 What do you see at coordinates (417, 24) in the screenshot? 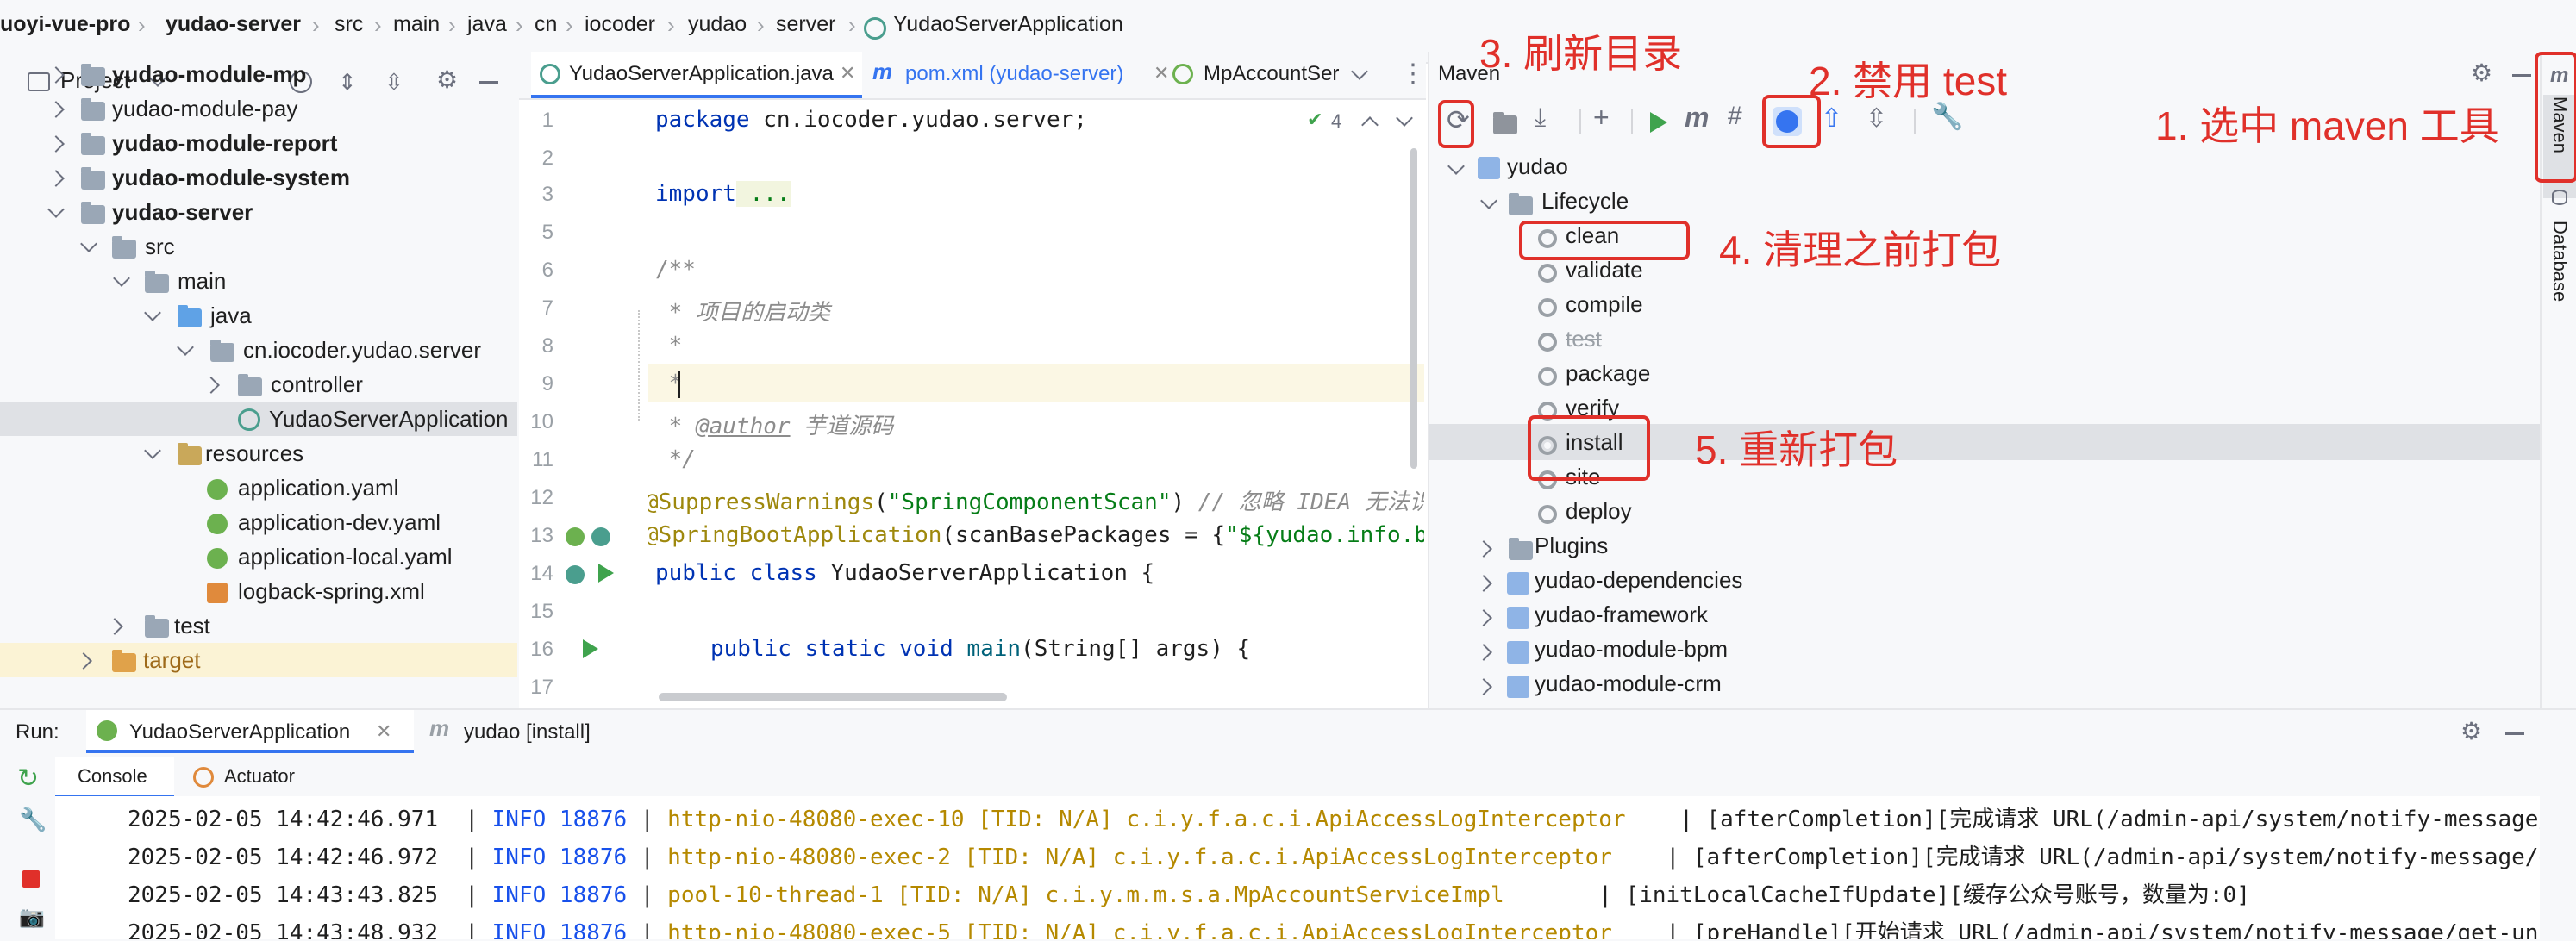
I see `breadcrumb-item: main` at bounding box center [417, 24].